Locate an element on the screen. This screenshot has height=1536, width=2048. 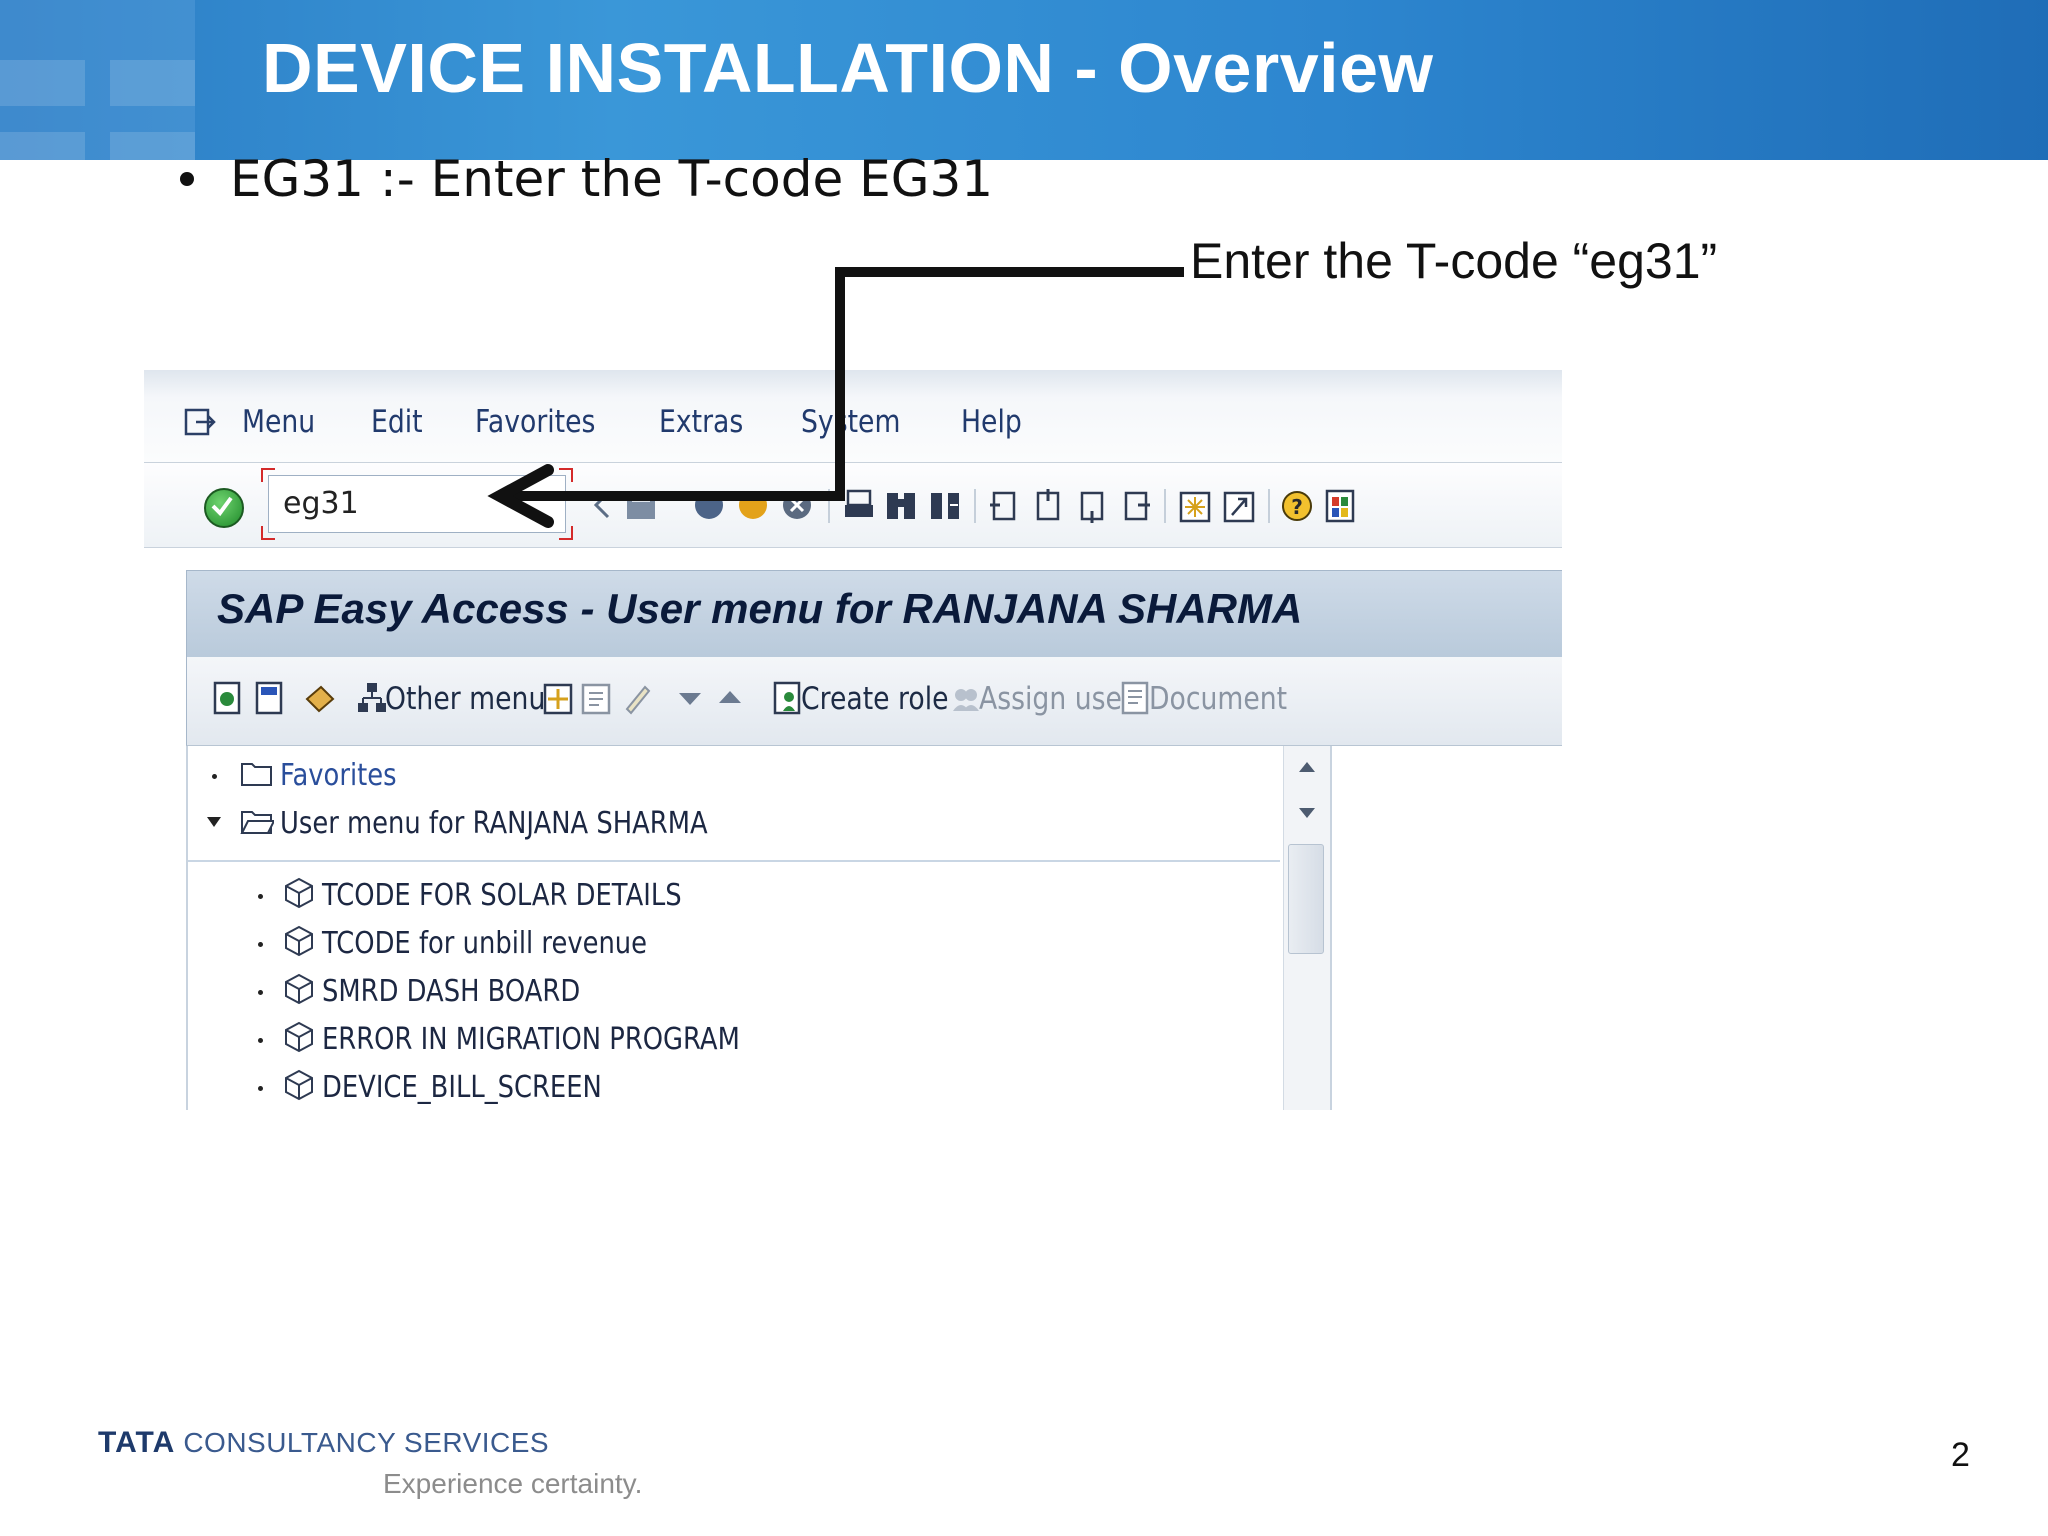
menu-item-help: Help is located at coordinates (991, 422).